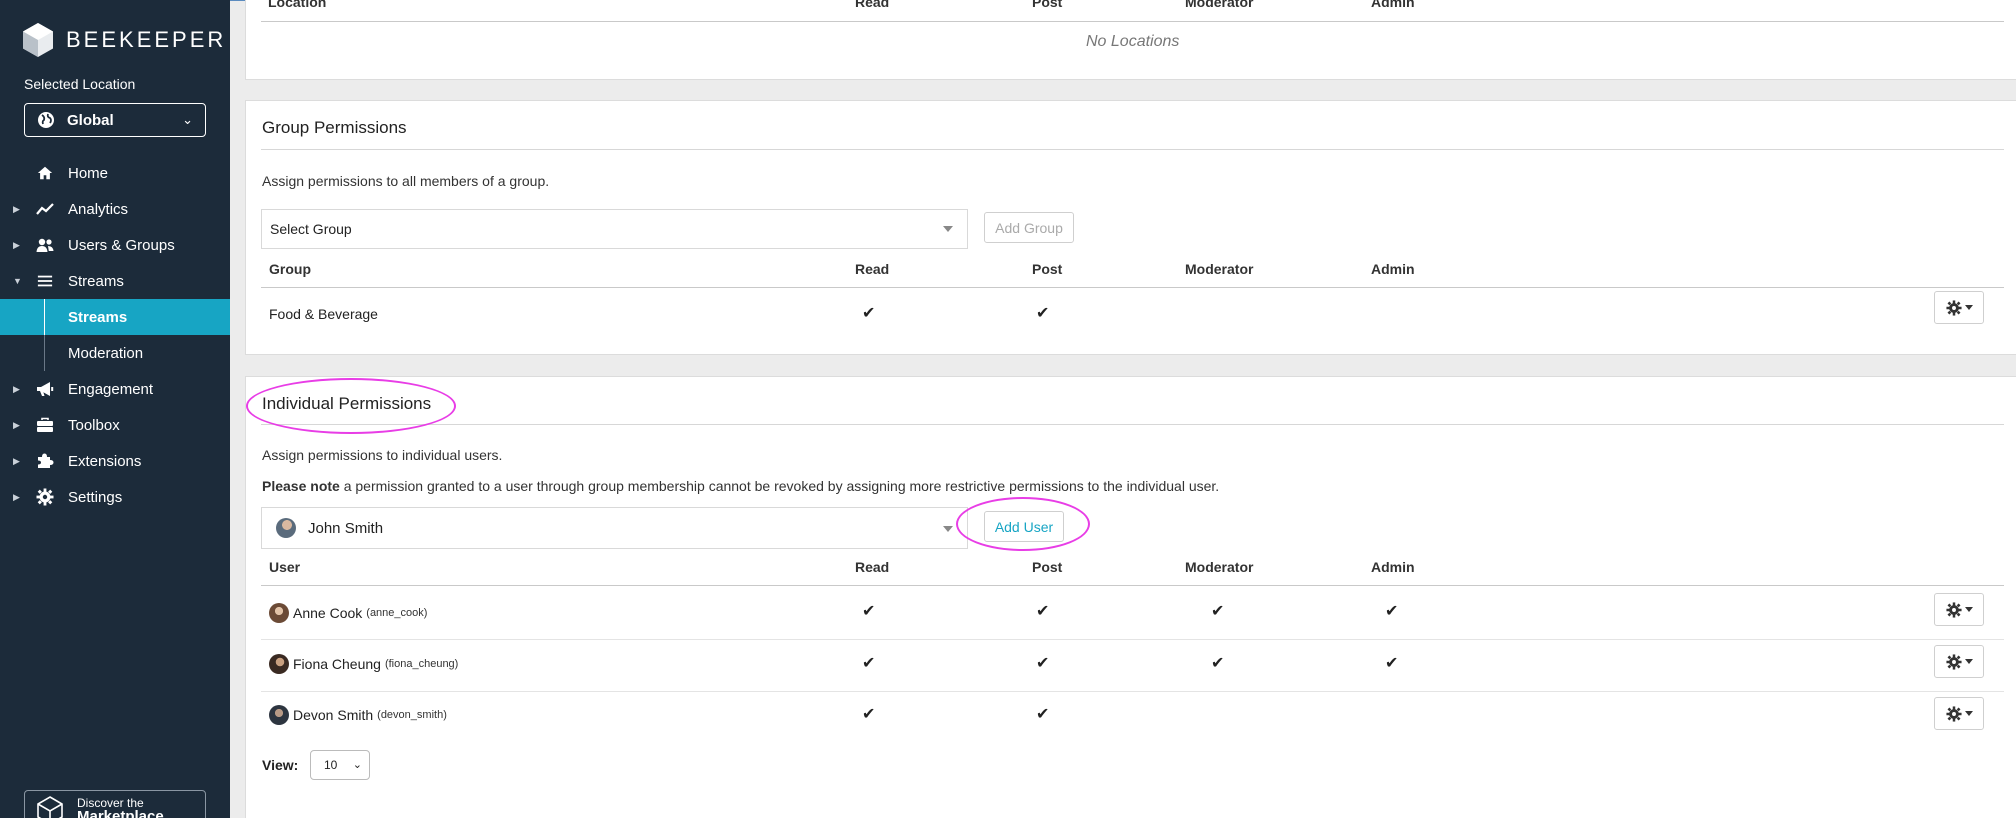 The image size is (2016, 818). I want to click on sidebar-item-settings: ▶ Settings, so click(115, 497).